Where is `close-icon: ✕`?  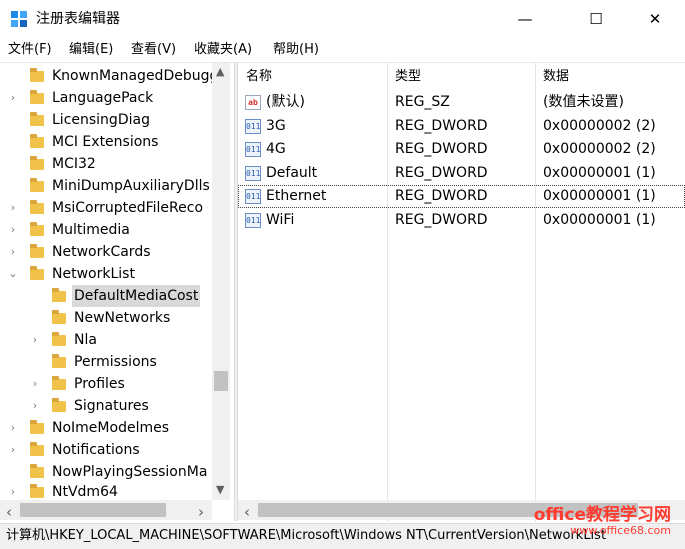
close-icon: ✕ is located at coordinates (655, 19).